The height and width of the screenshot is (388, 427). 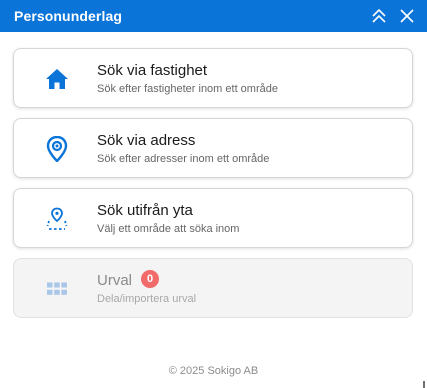 What do you see at coordinates (146, 140) in the screenshot?
I see `option-title: Sök via adress` at bounding box center [146, 140].